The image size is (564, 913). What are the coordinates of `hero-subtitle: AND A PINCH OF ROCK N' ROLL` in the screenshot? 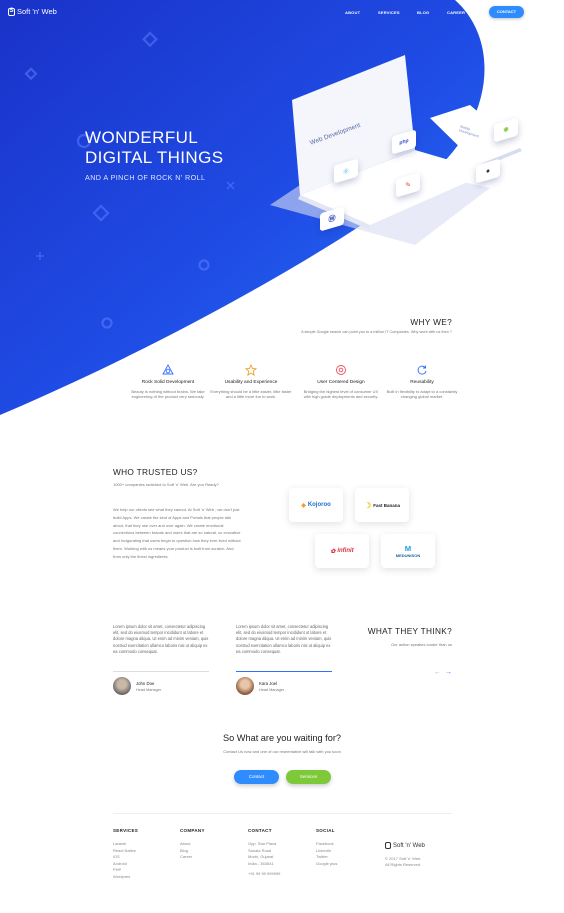 It's located at (145, 177).